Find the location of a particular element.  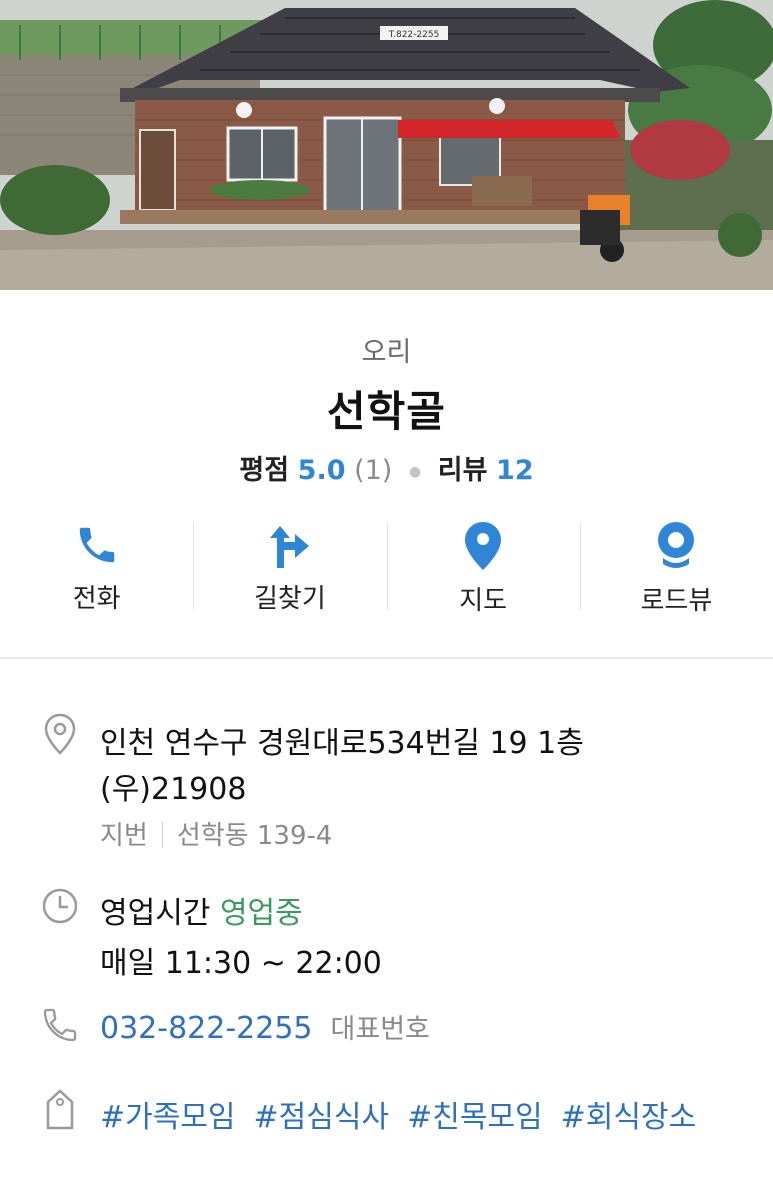

postal-code: (우)21908 is located at coordinates (173, 789).